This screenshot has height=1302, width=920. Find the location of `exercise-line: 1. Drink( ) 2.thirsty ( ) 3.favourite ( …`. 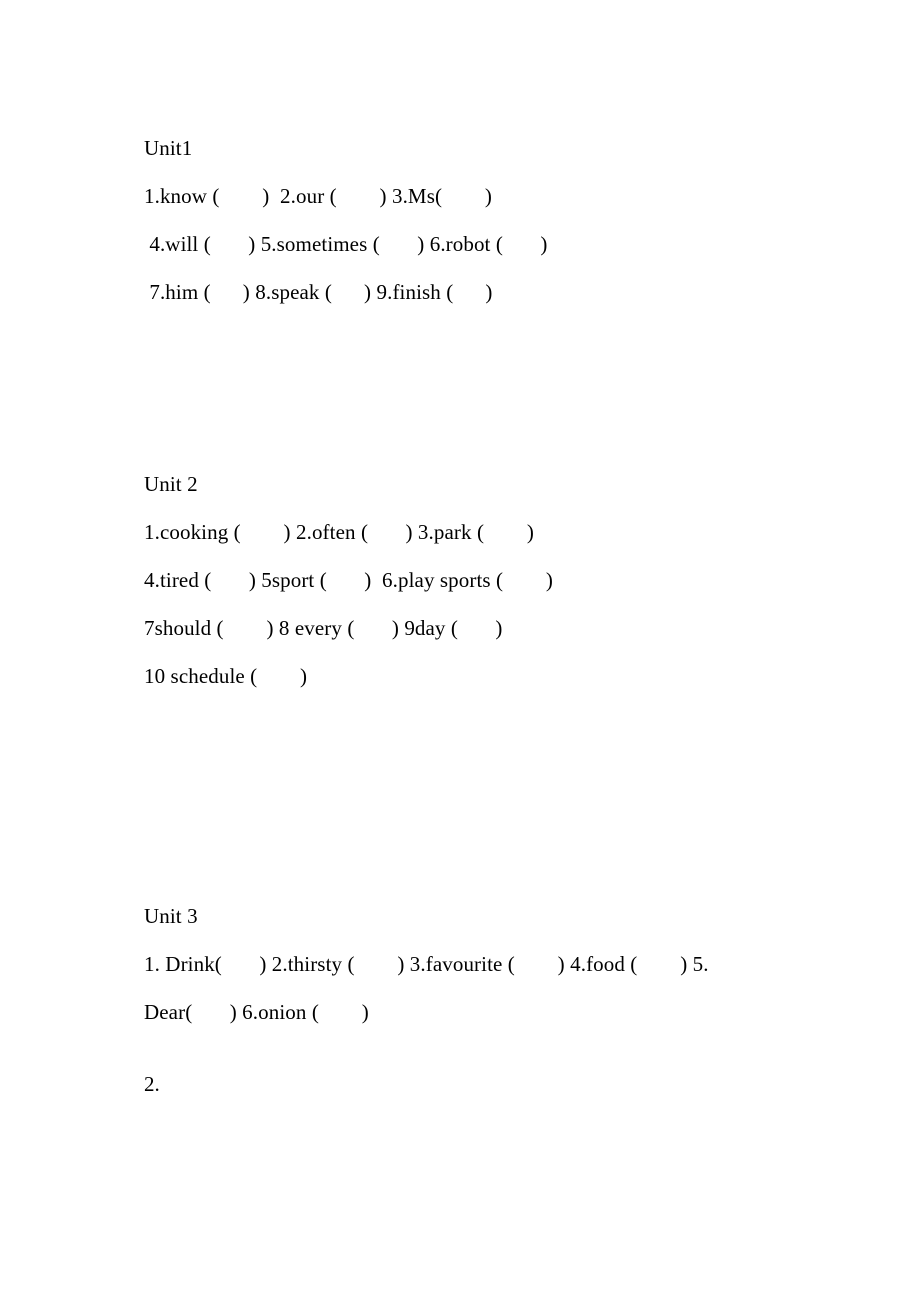

exercise-line: 1. Drink( ) 2.thirsty ( ) 3.favourite ( … is located at coordinates (426, 964).